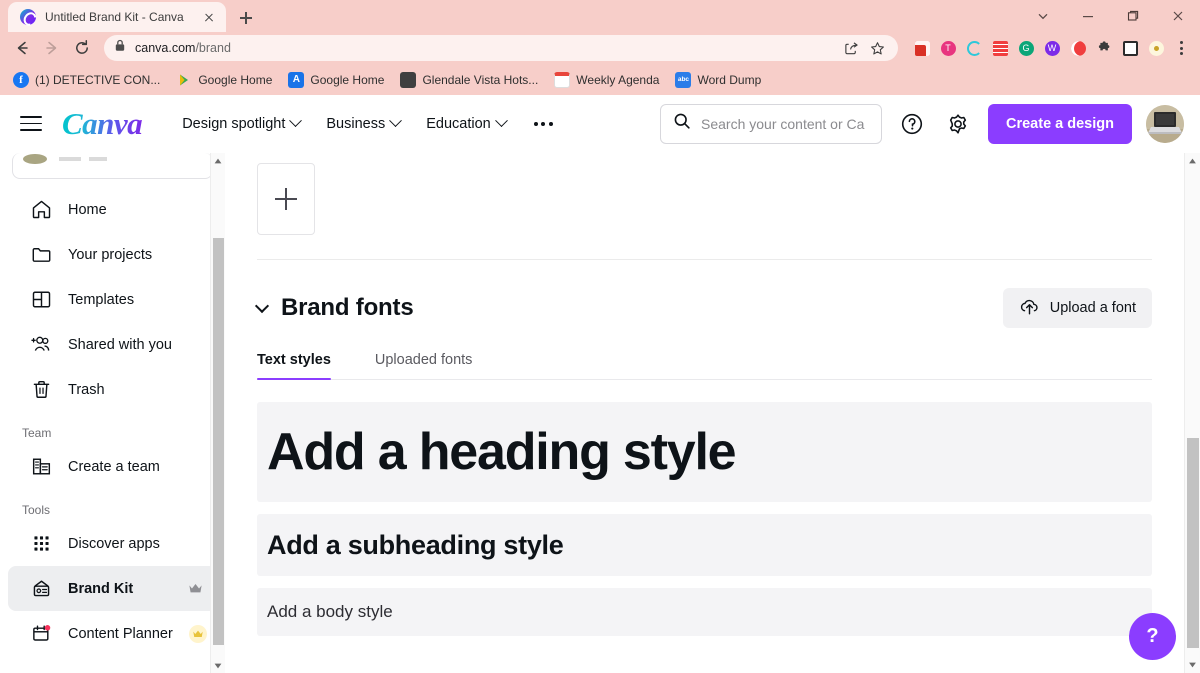 The height and width of the screenshot is (673, 1200). Describe the element at coordinates (912, 124) in the screenshot. I see `help-circle-icon` at that location.